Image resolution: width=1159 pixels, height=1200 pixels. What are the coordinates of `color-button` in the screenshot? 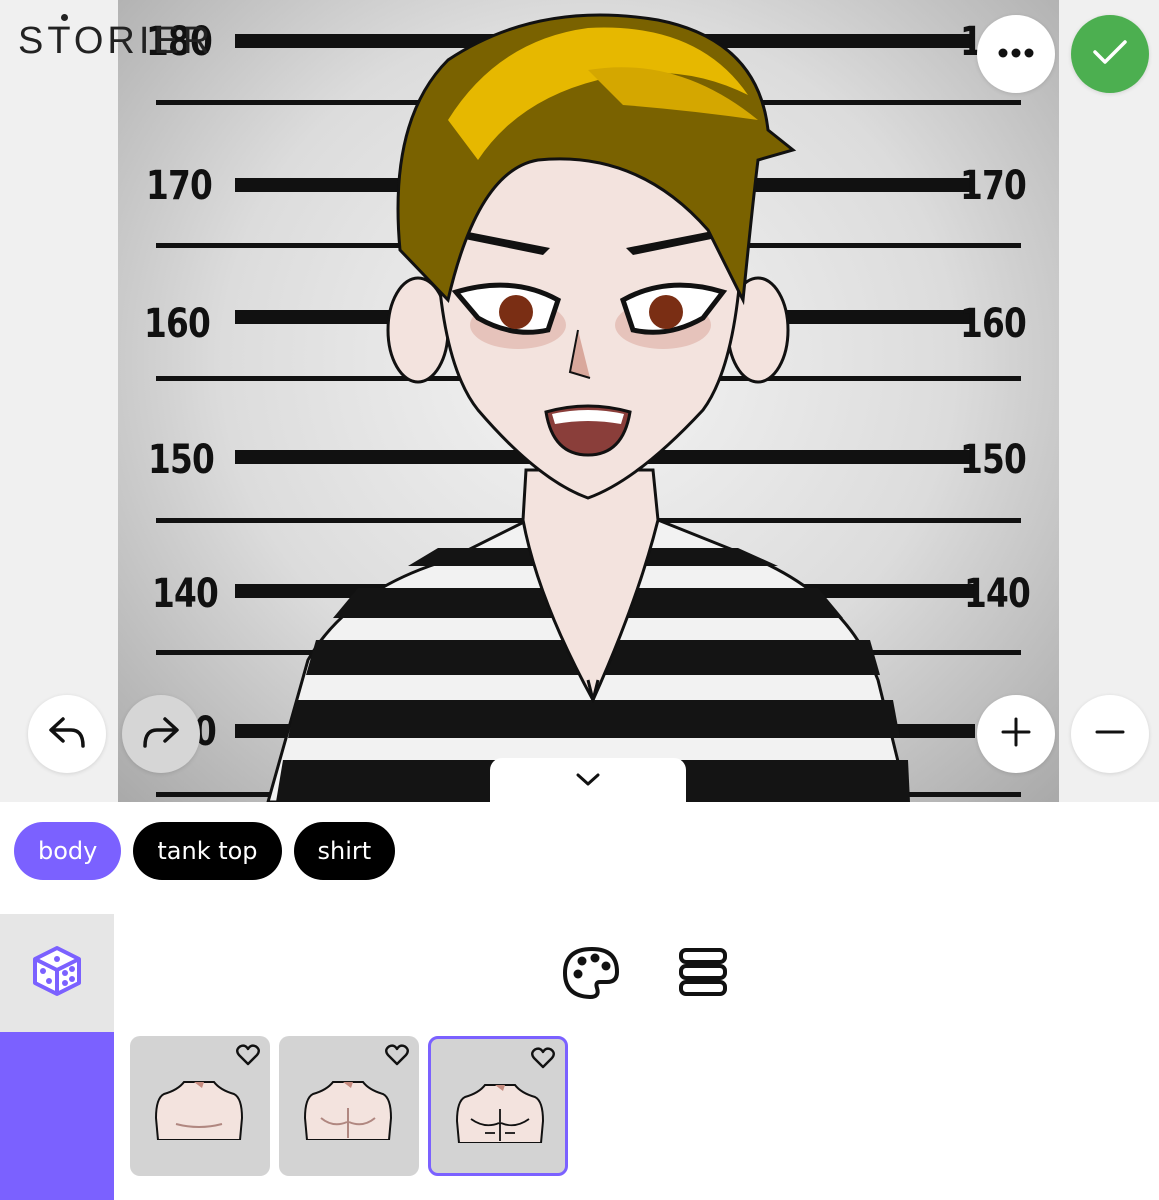 It's located at (591, 975).